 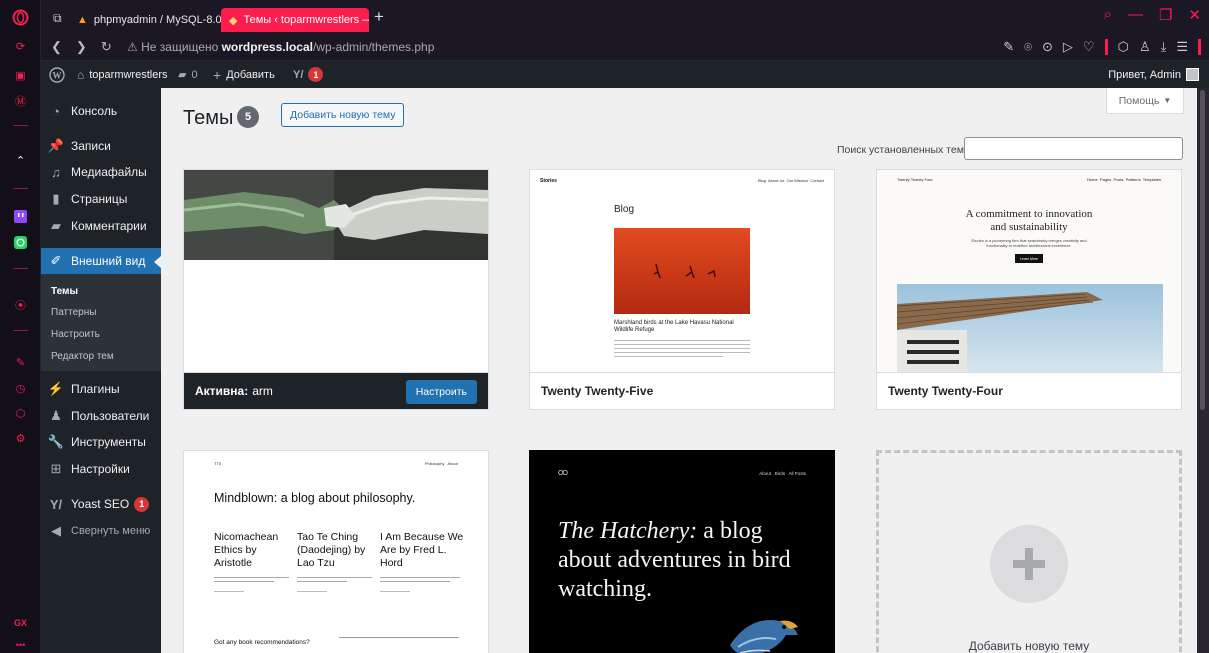 What do you see at coordinates (1165, 15) in the screenshot?
I see `maximize-icon: ❐` at bounding box center [1165, 15].